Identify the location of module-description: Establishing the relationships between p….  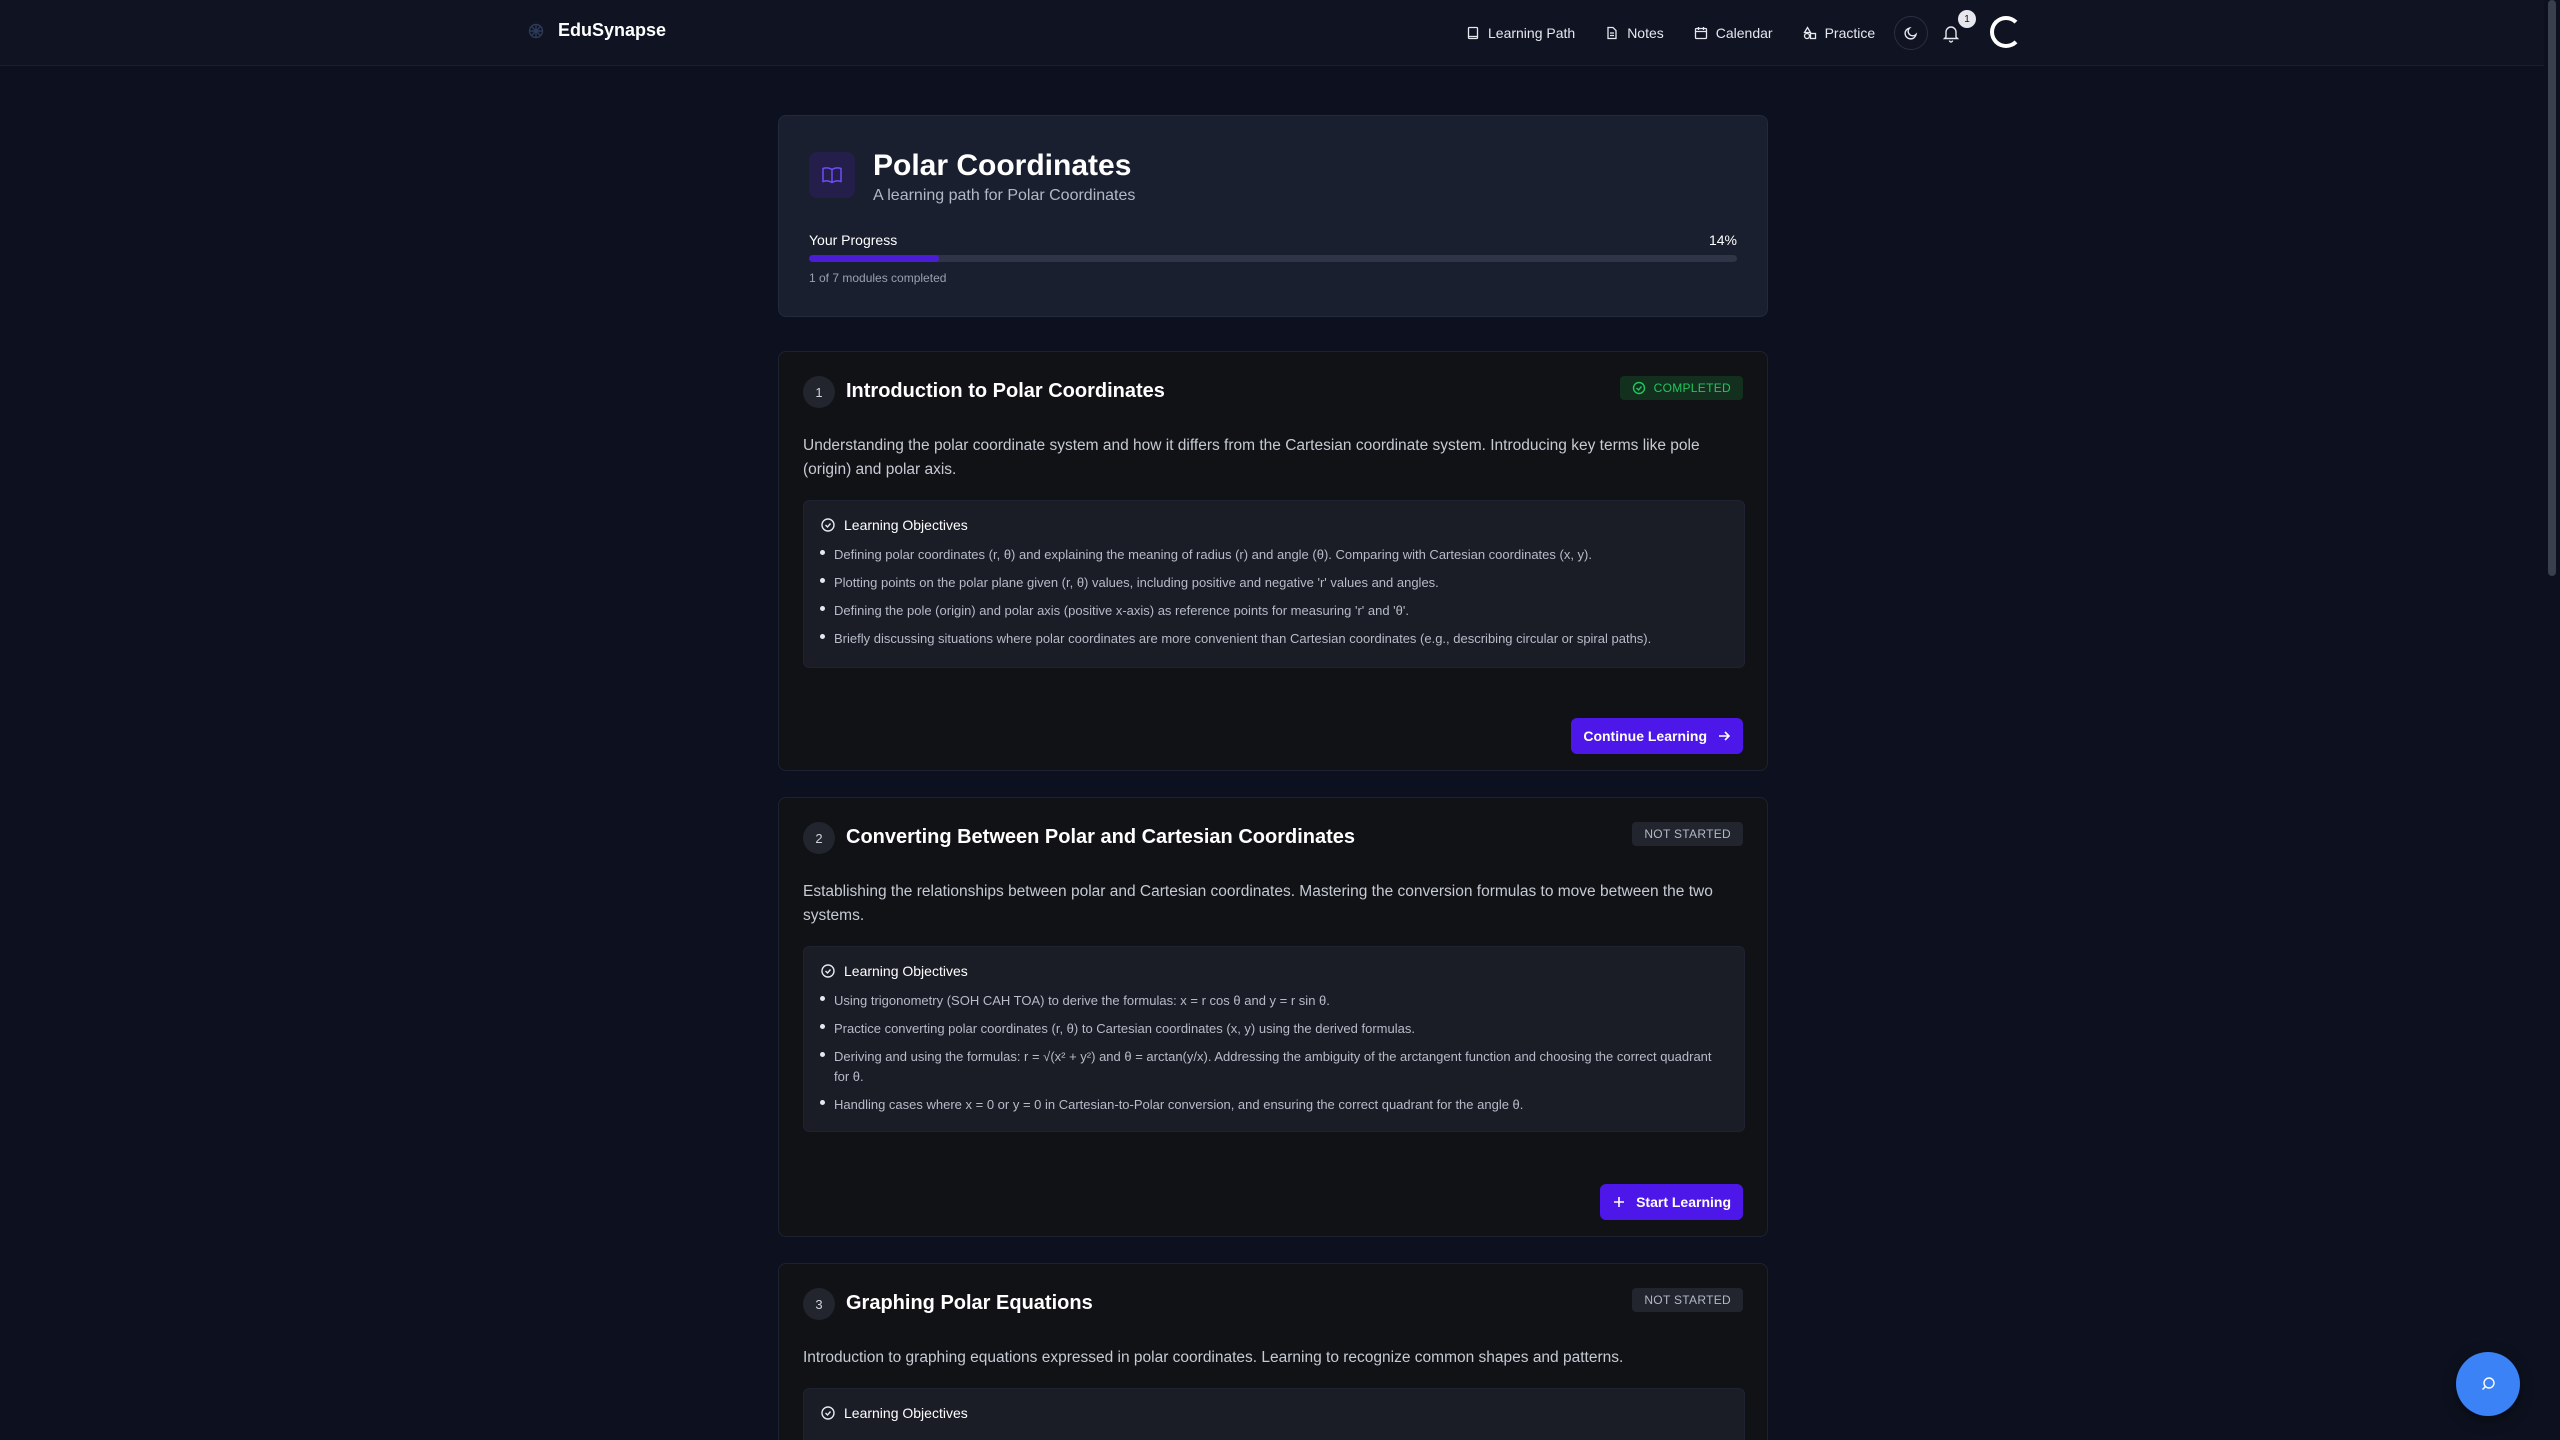
(1258, 903).